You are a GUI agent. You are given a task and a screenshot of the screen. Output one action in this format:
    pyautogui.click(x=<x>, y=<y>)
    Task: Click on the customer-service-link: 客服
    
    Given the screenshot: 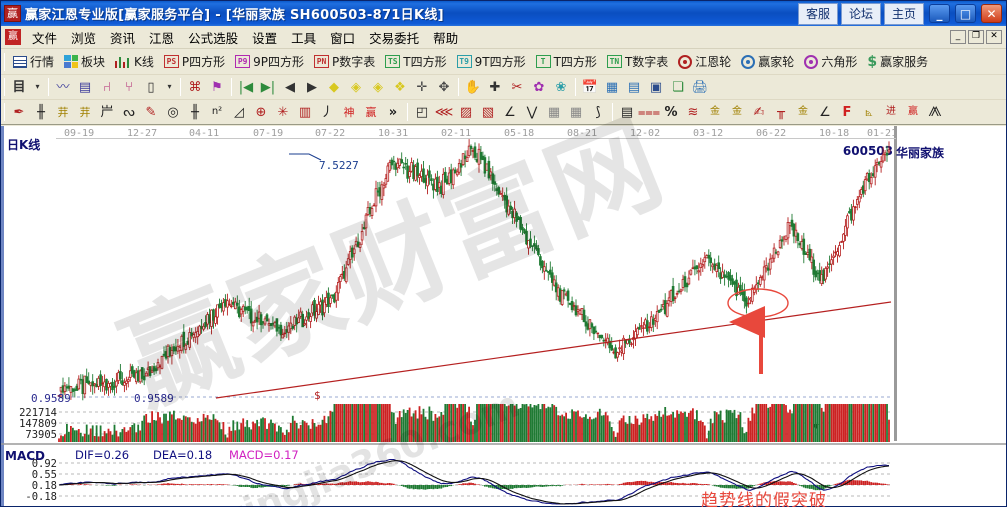 What is the action you would take?
    pyautogui.click(x=817, y=13)
    